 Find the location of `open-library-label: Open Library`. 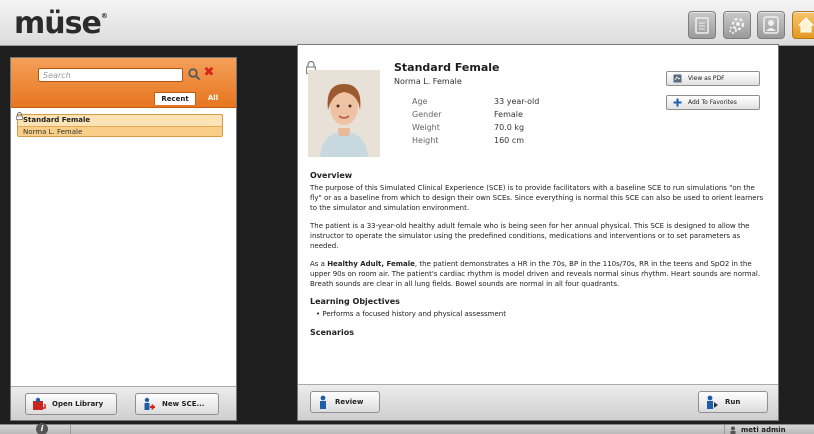

open-library-label: Open Library is located at coordinates (78, 404).